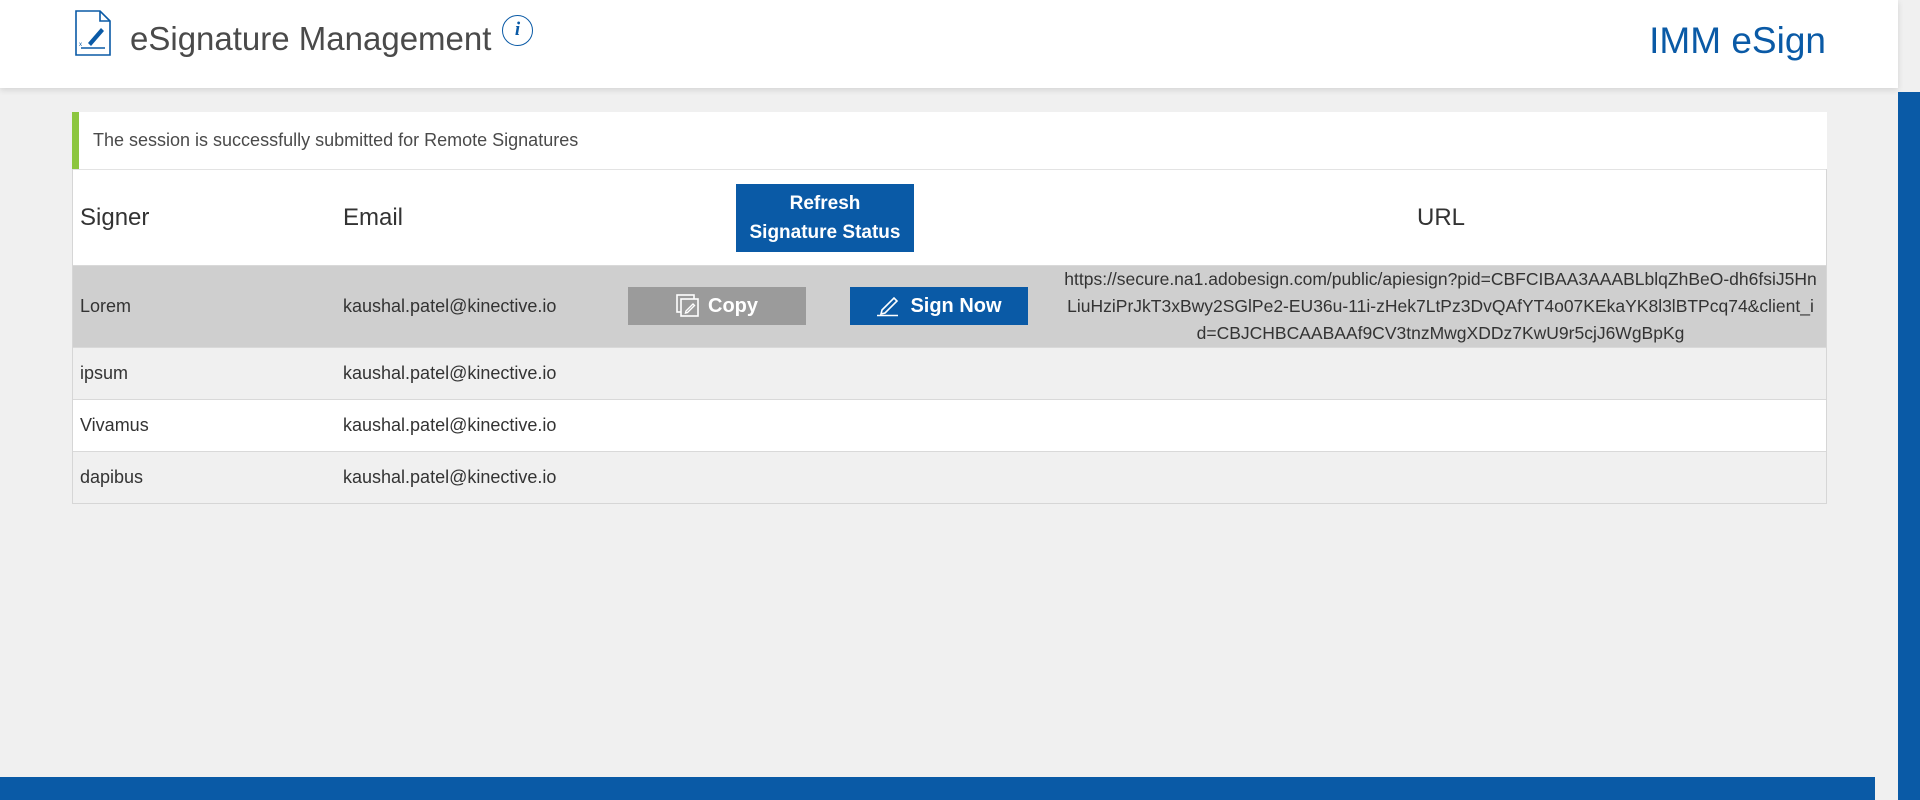 The height and width of the screenshot is (800, 1920). Describe the element at coordinates (825, 218) in the screenshot. I see `refresh-signature-status-button: Refresh Signature Status` at that location.